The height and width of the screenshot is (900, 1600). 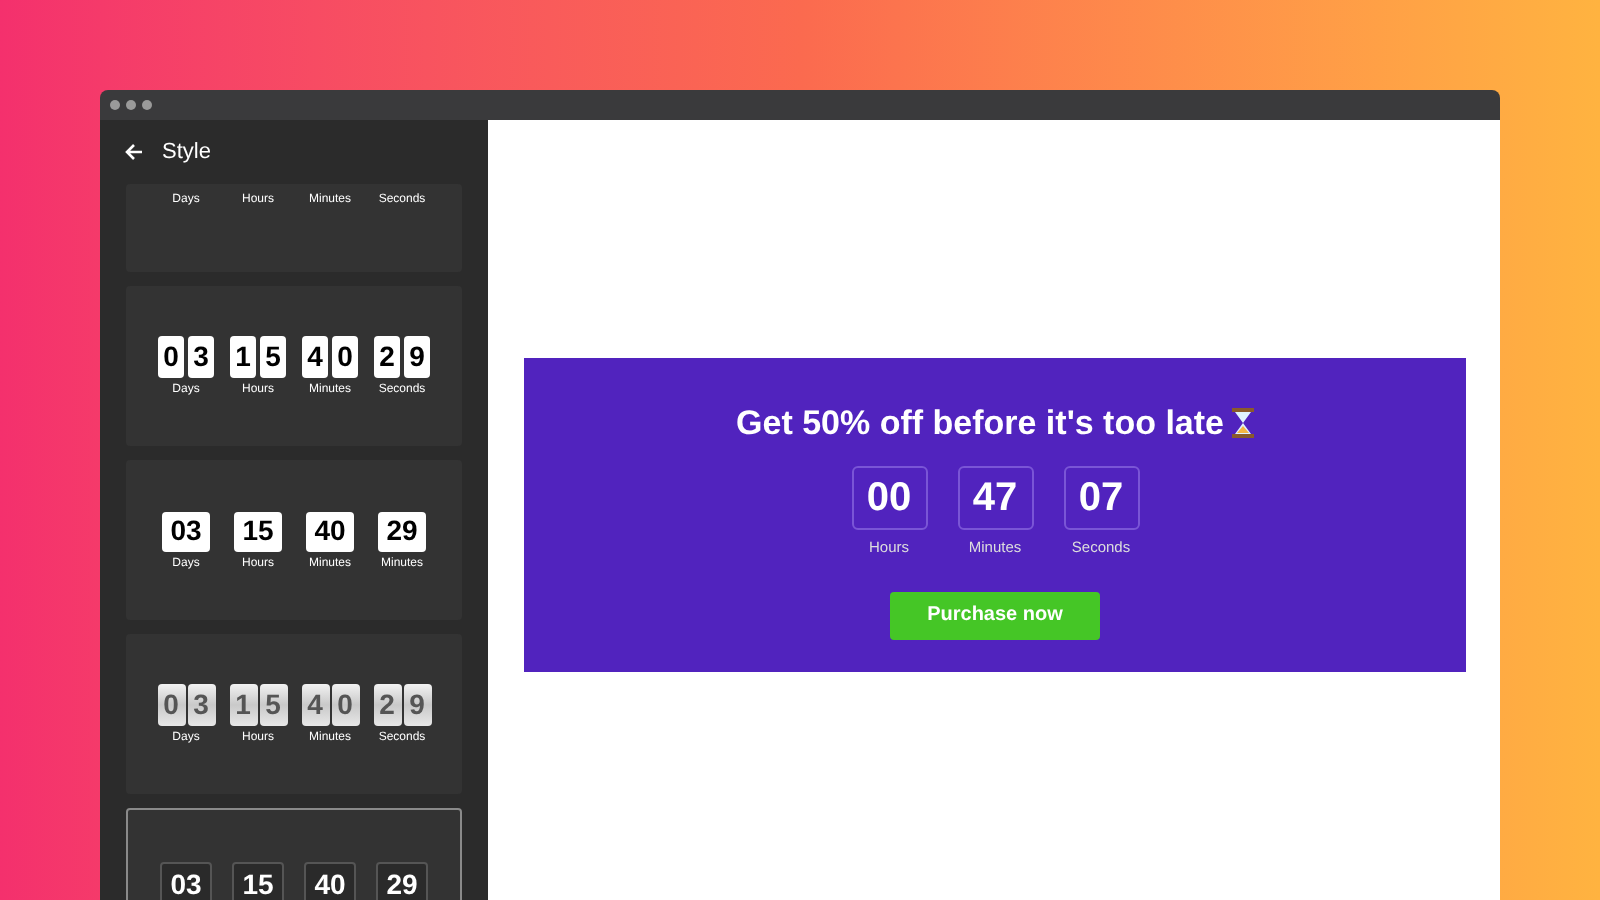 I want to click on flip-digit: 2, so click(x=387, y=705).